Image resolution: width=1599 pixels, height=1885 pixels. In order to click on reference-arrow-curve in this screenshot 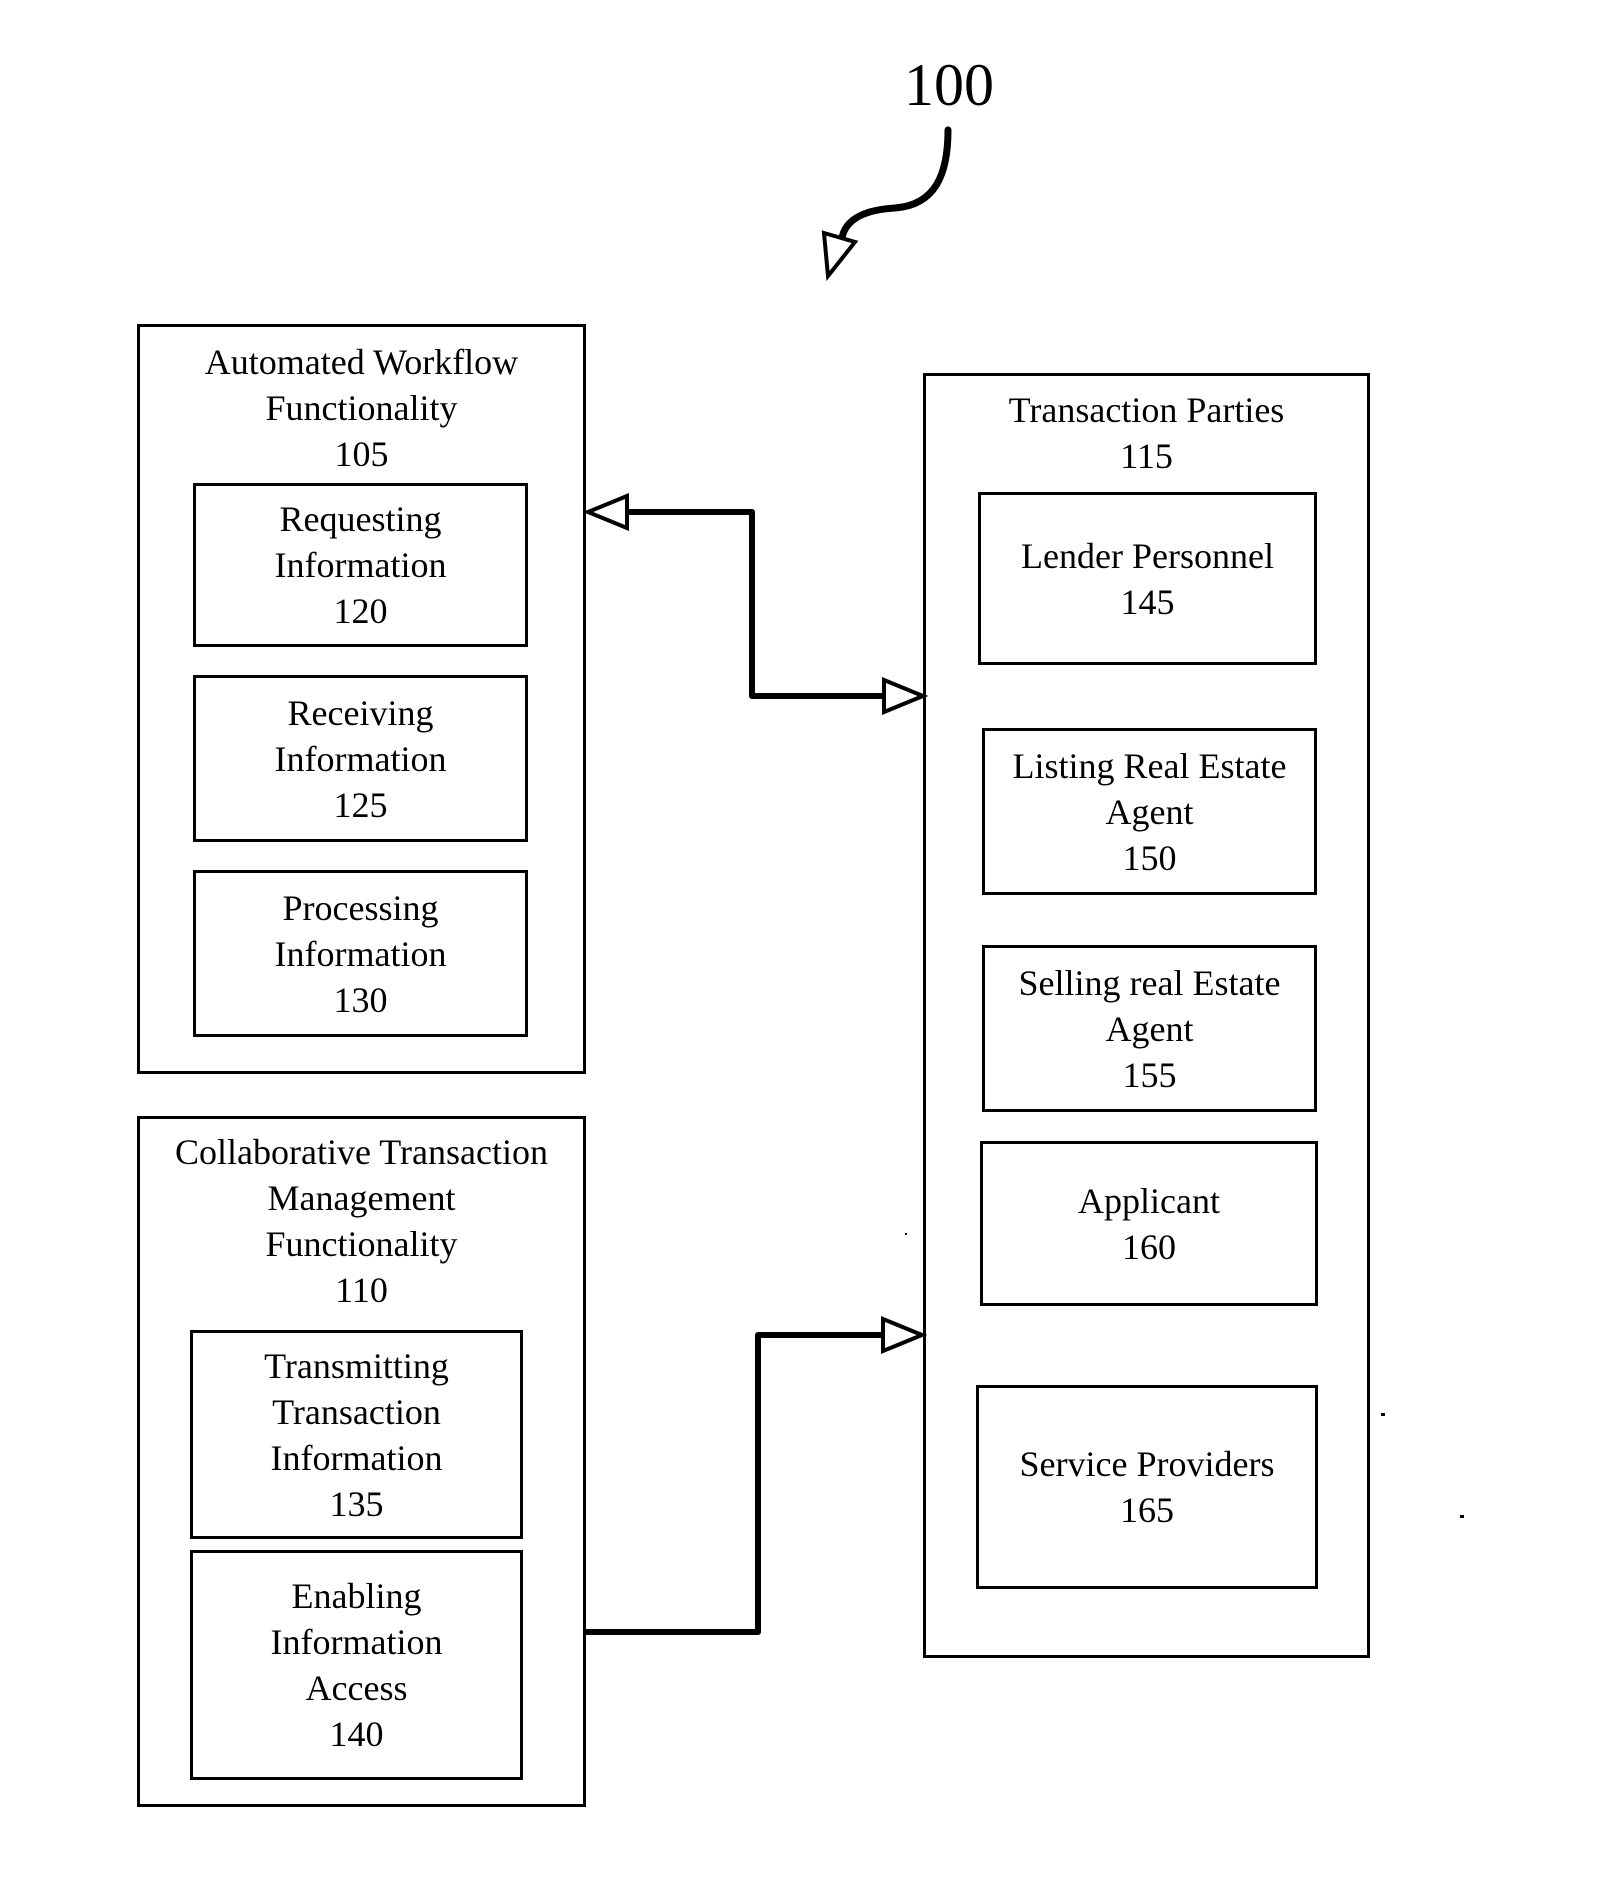, I will do `click(895, 184)`.